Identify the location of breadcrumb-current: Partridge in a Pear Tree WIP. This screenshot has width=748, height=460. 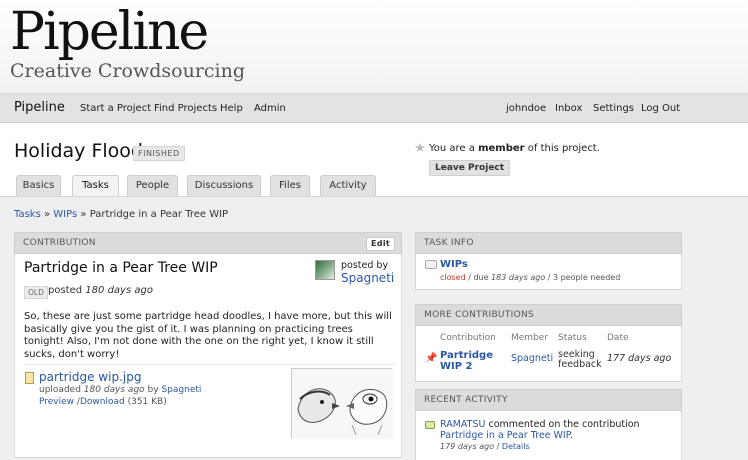
(159, 214).